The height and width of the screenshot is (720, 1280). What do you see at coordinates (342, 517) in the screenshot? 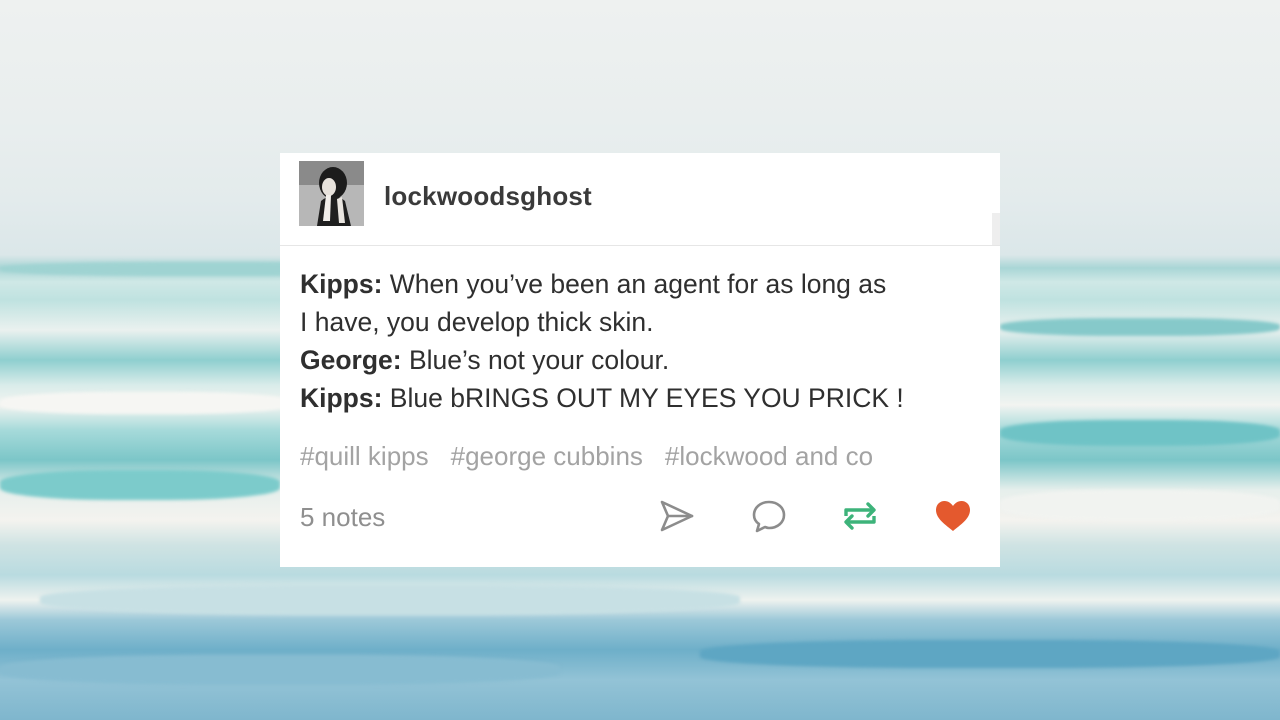
I see `notes-count: 5 notes` at bounding box center [342, 517].